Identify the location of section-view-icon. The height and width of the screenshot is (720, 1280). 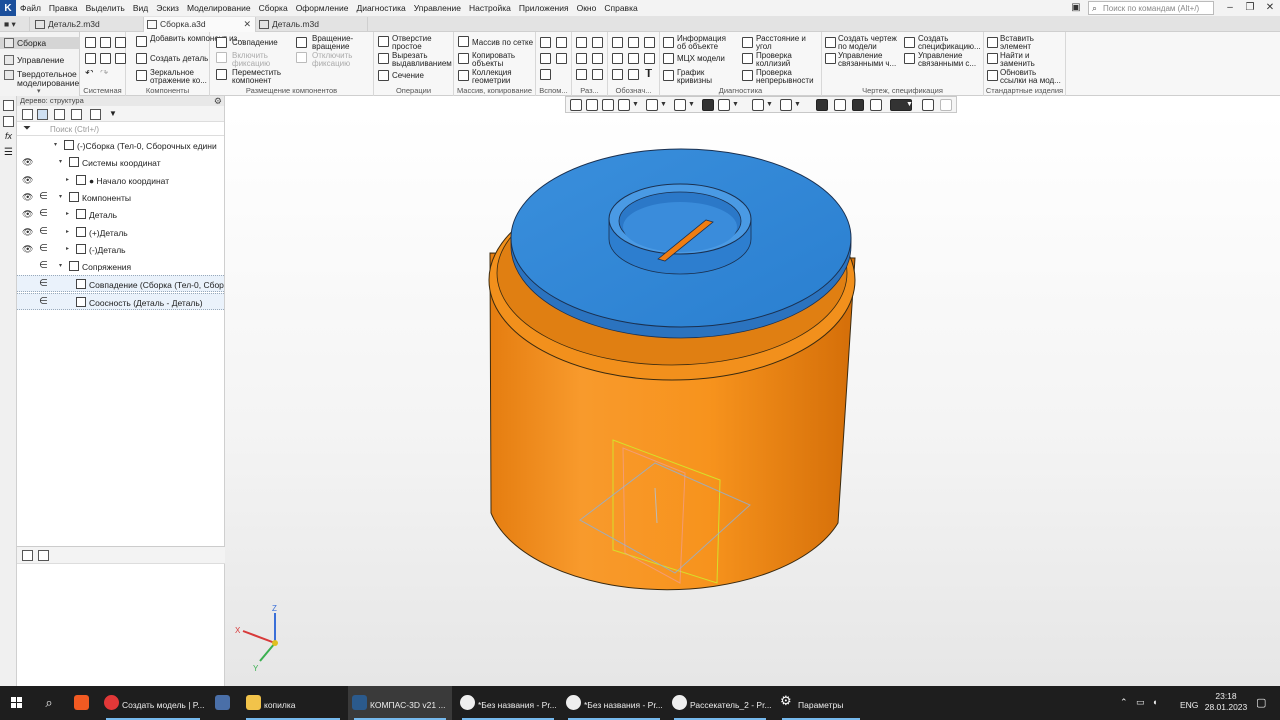
(822, 105).